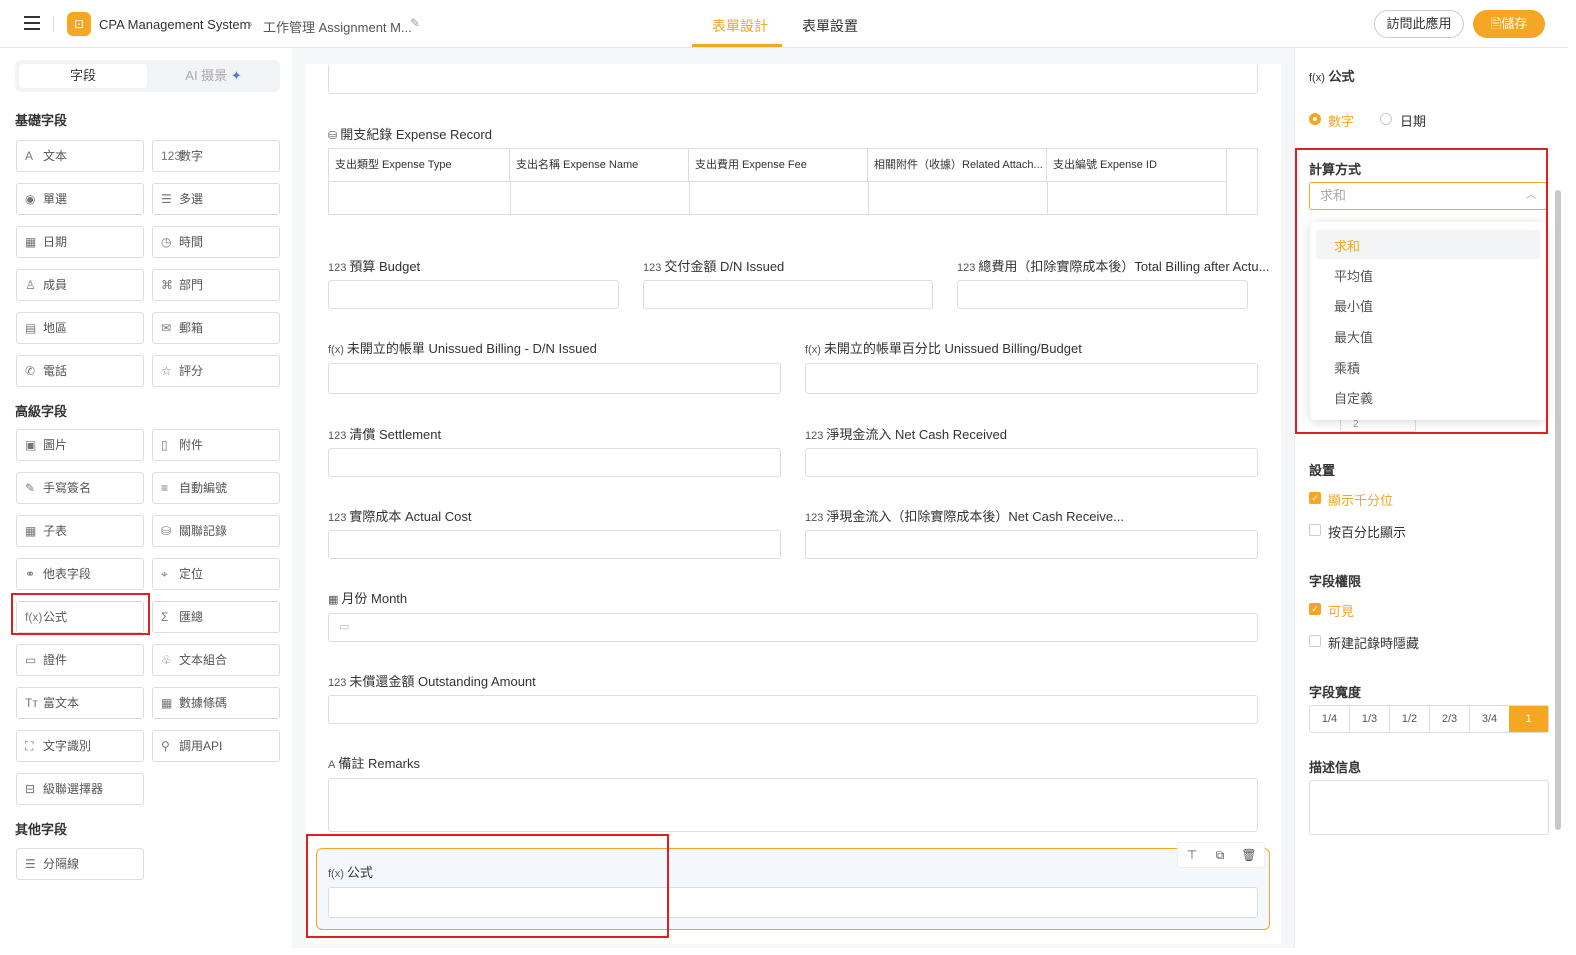 The width and height of the screenshot is (1576, 955). What do you see at coordinates (793, 805) in the screenshot?
I see `remarks-textarea` at bounding box center [793, 805].